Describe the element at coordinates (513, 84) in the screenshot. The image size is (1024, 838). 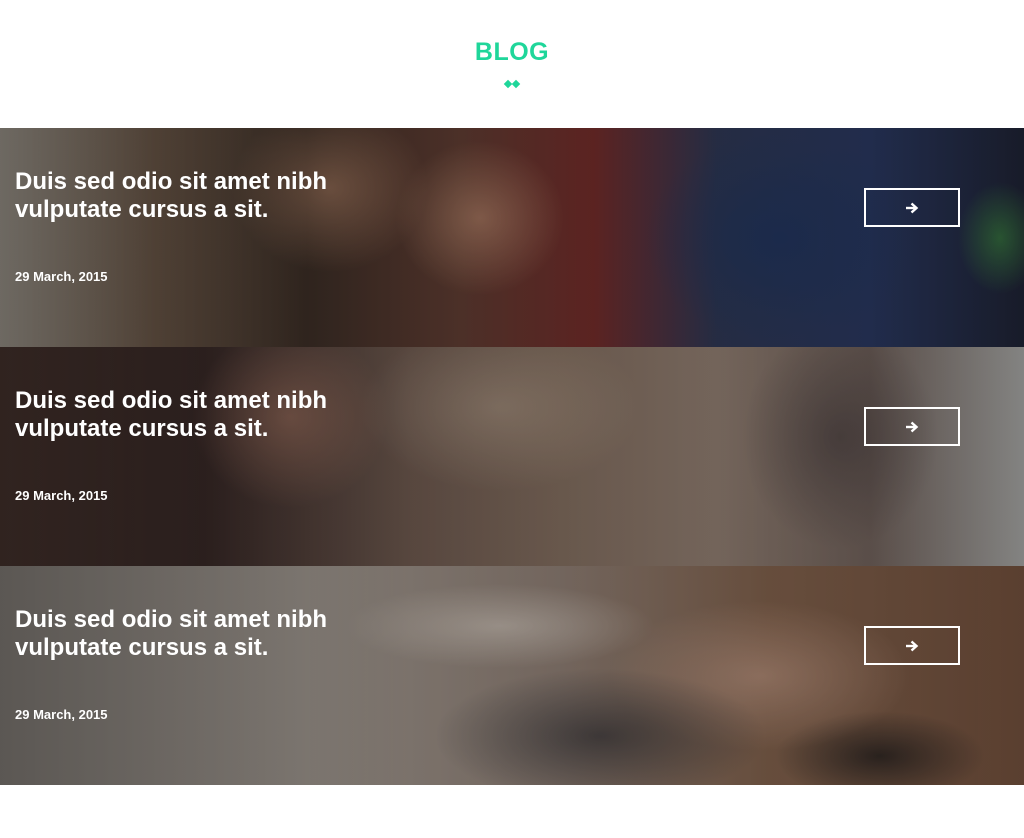
I see `double-diamond-icon` at that location.